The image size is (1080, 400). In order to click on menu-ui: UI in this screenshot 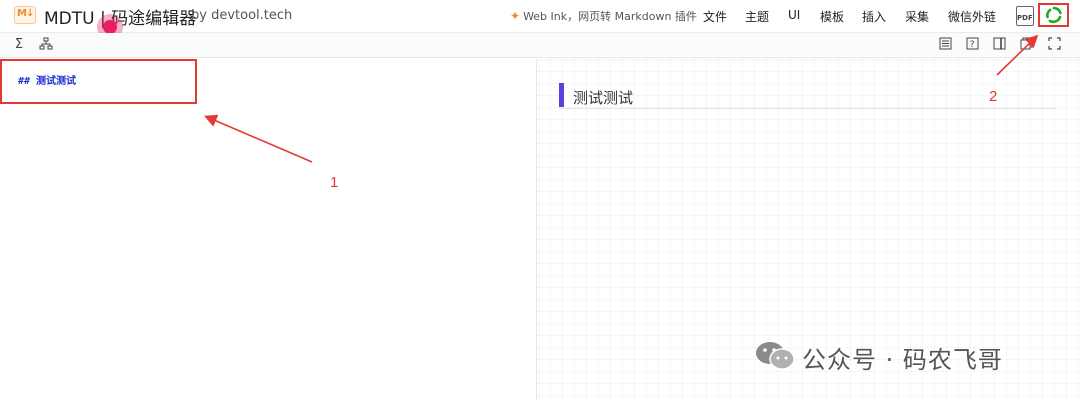, I will do `click(794, 15)`.